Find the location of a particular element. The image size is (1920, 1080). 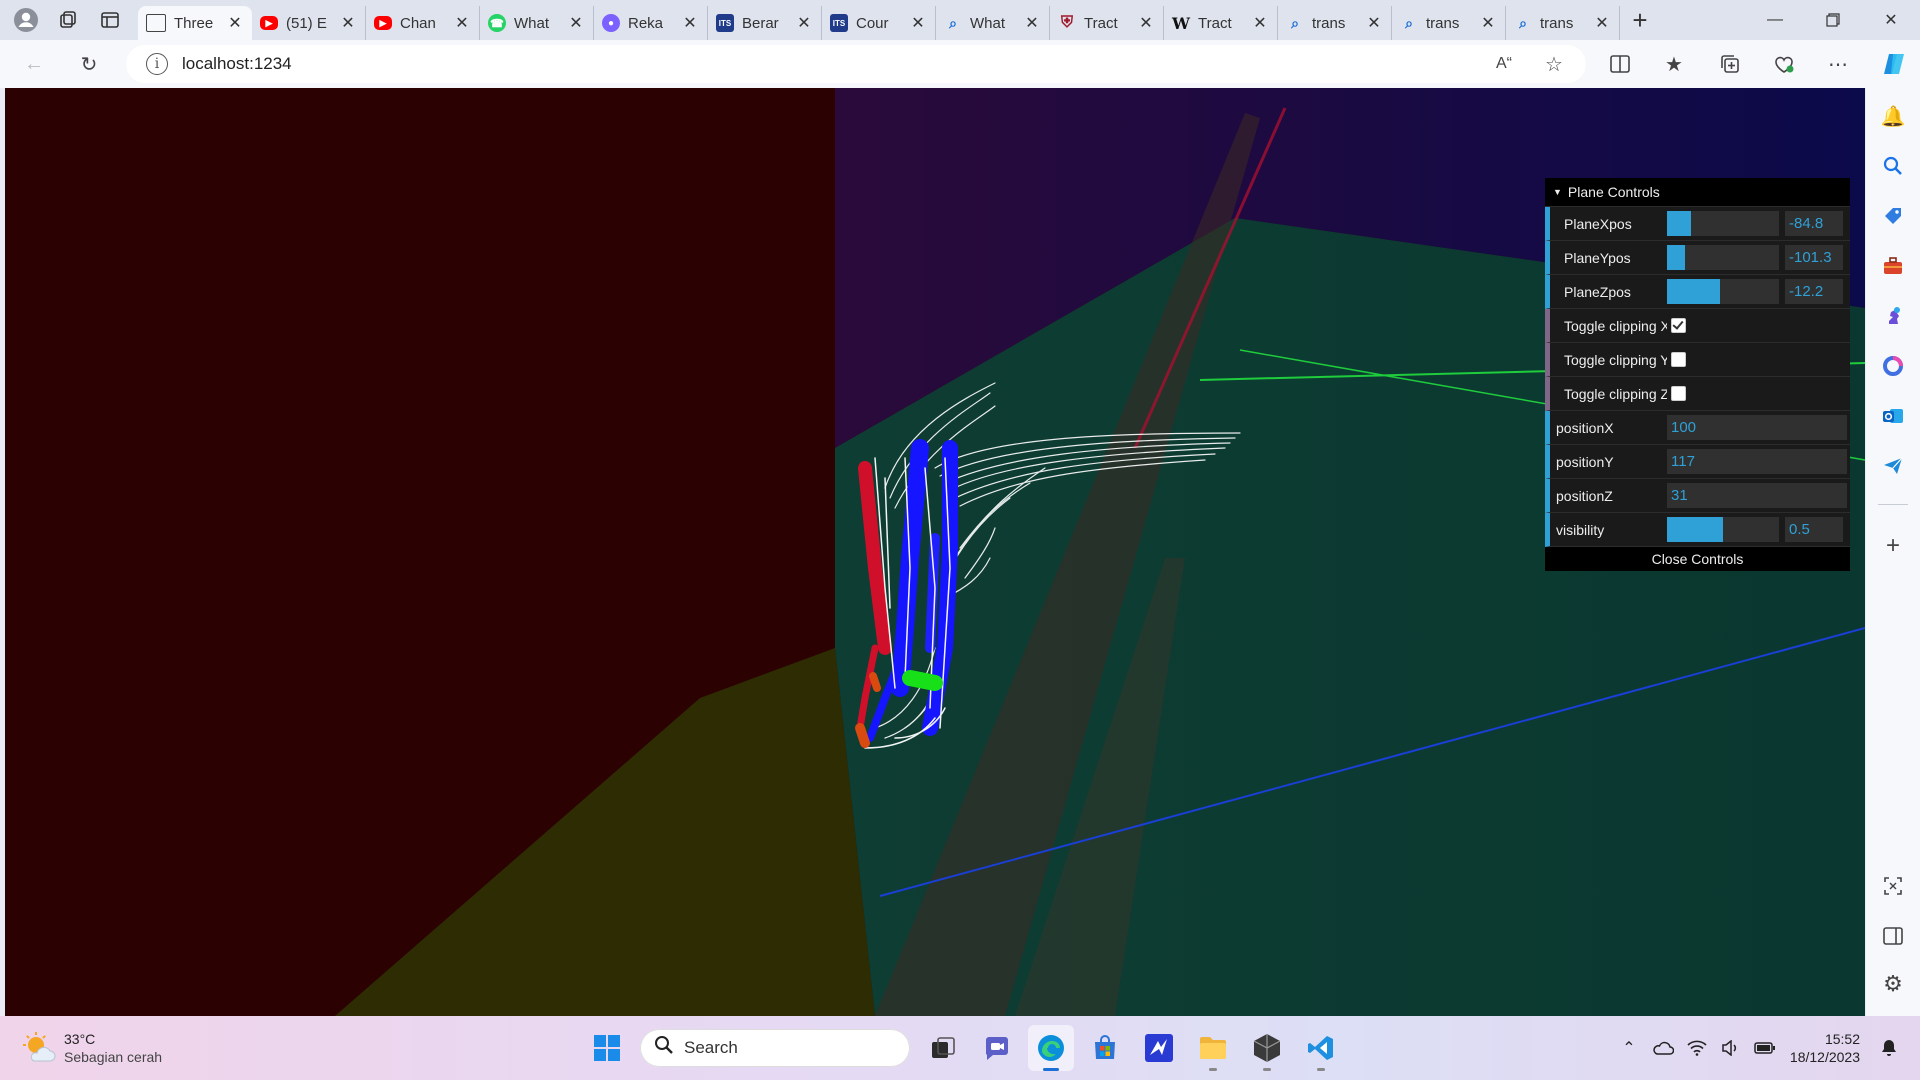

games-chess-icon is located at coordinates (1893, 316).